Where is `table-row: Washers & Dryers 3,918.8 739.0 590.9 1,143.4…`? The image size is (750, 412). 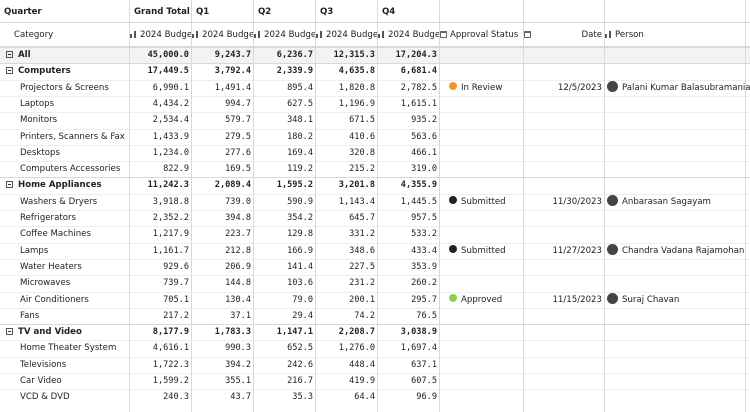 table-row: Washers & Dryers 3,918.8 739.0 590.9 1,143.4… is located at coordinates (375, 202).